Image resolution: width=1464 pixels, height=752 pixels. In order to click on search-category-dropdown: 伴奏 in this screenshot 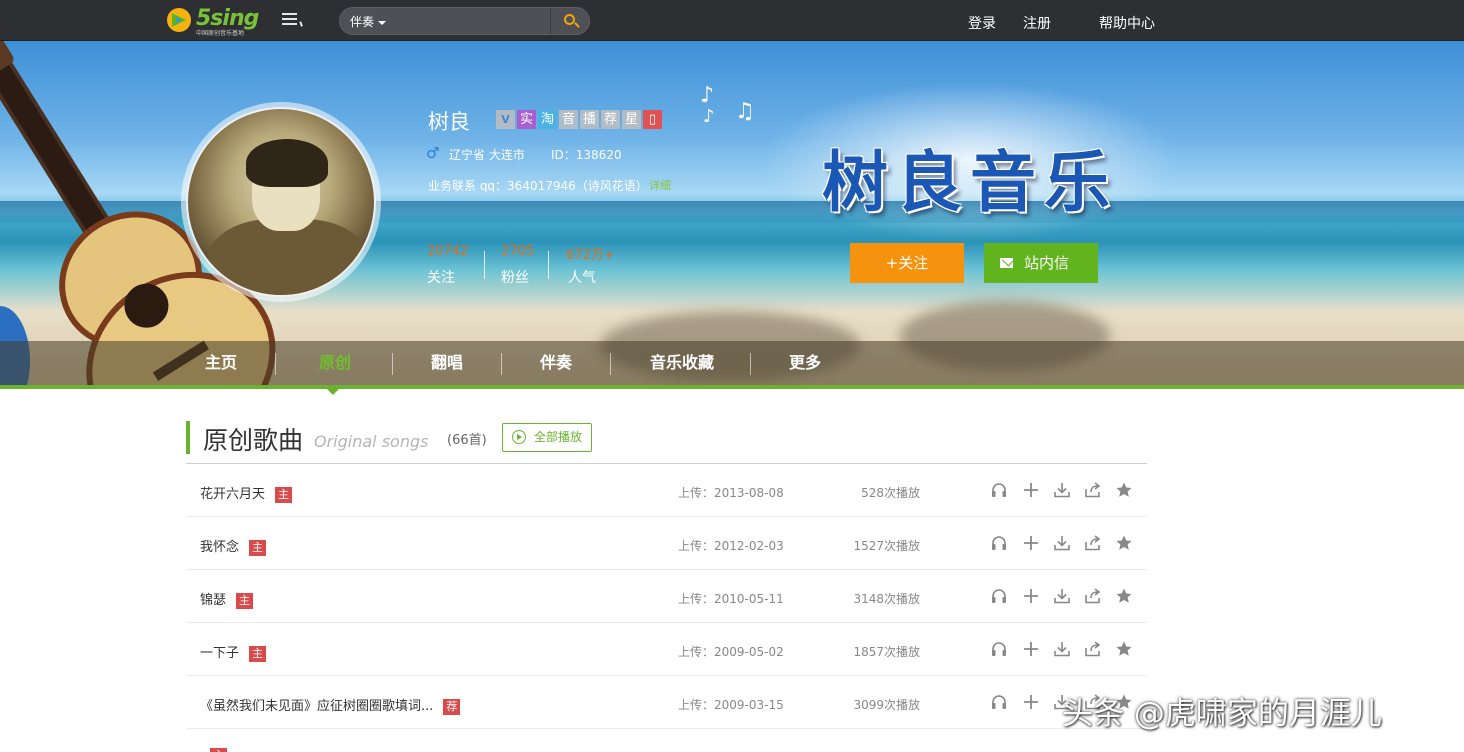, I will do `click(368, 21)`.